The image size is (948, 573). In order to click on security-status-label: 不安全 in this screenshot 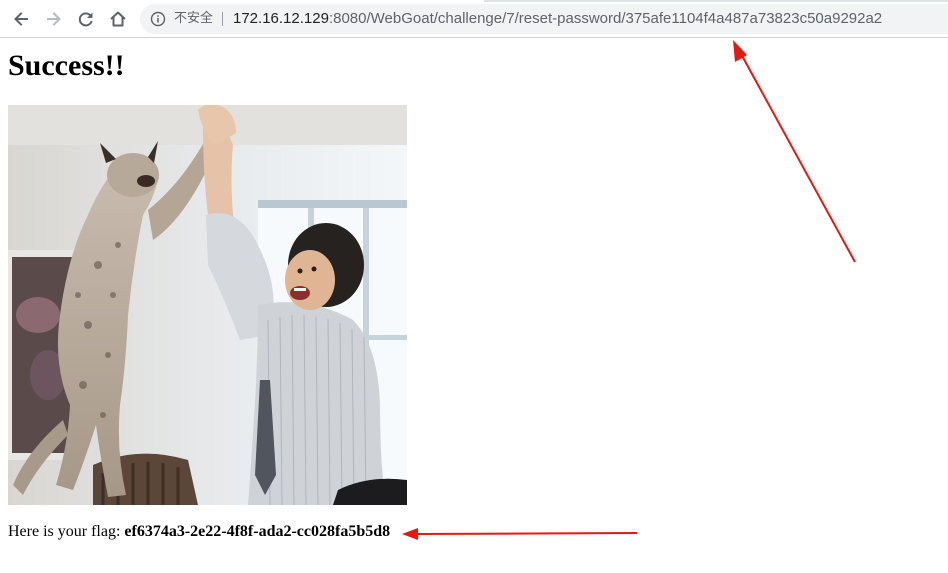, I will do `click(193, 19)`.